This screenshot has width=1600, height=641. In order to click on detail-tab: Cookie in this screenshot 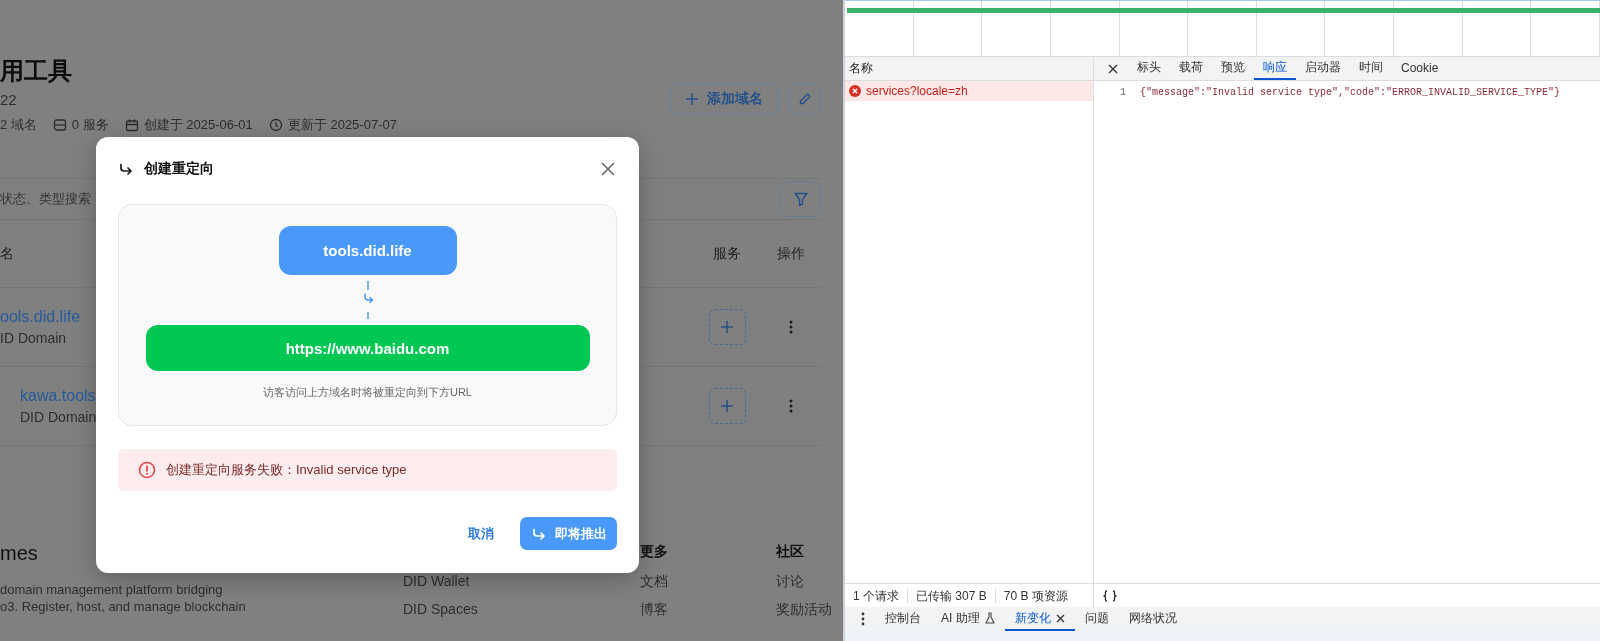, I will do `click(1420, 68)`.